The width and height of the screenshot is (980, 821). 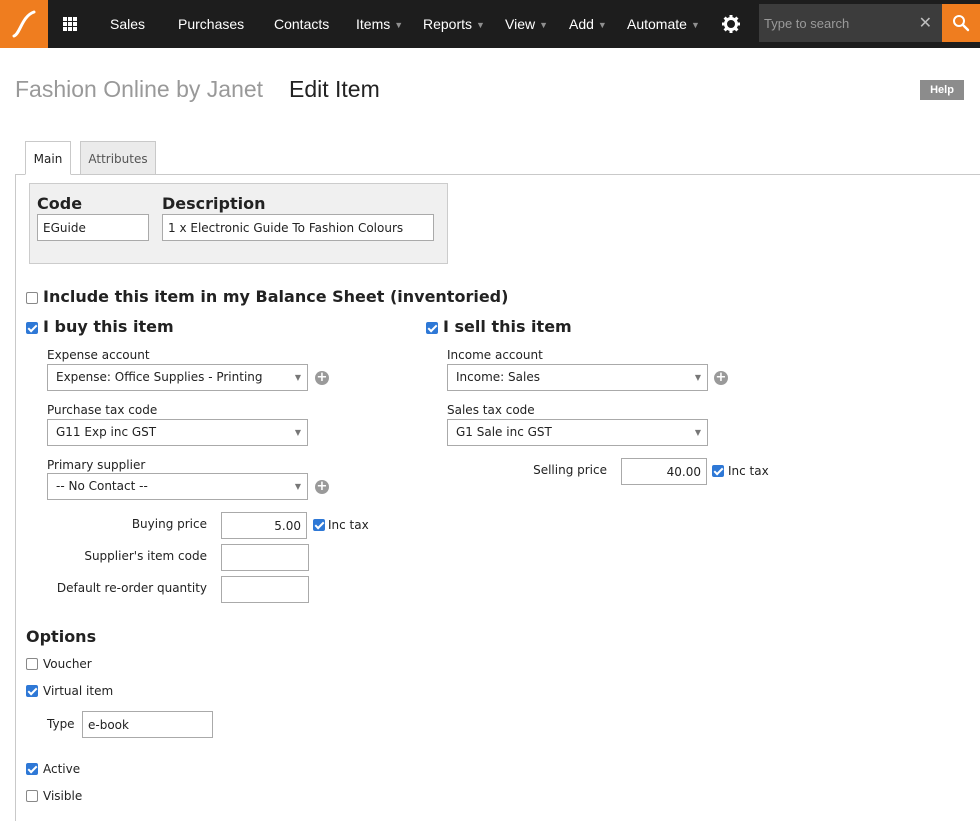 I want to click on help-button: Help, so click(x=942, y=90).